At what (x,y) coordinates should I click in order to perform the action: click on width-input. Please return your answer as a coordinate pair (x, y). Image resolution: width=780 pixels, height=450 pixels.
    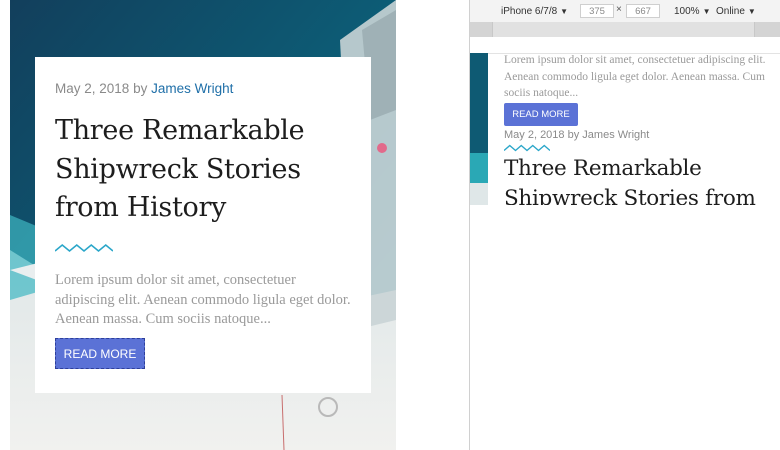
    Looking at the image, I should click on (597, 11).